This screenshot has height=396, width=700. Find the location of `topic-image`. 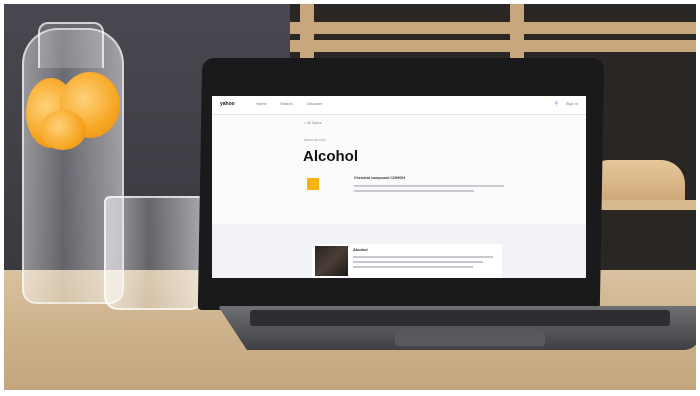

topic-image is located at coordinates (313, 184).